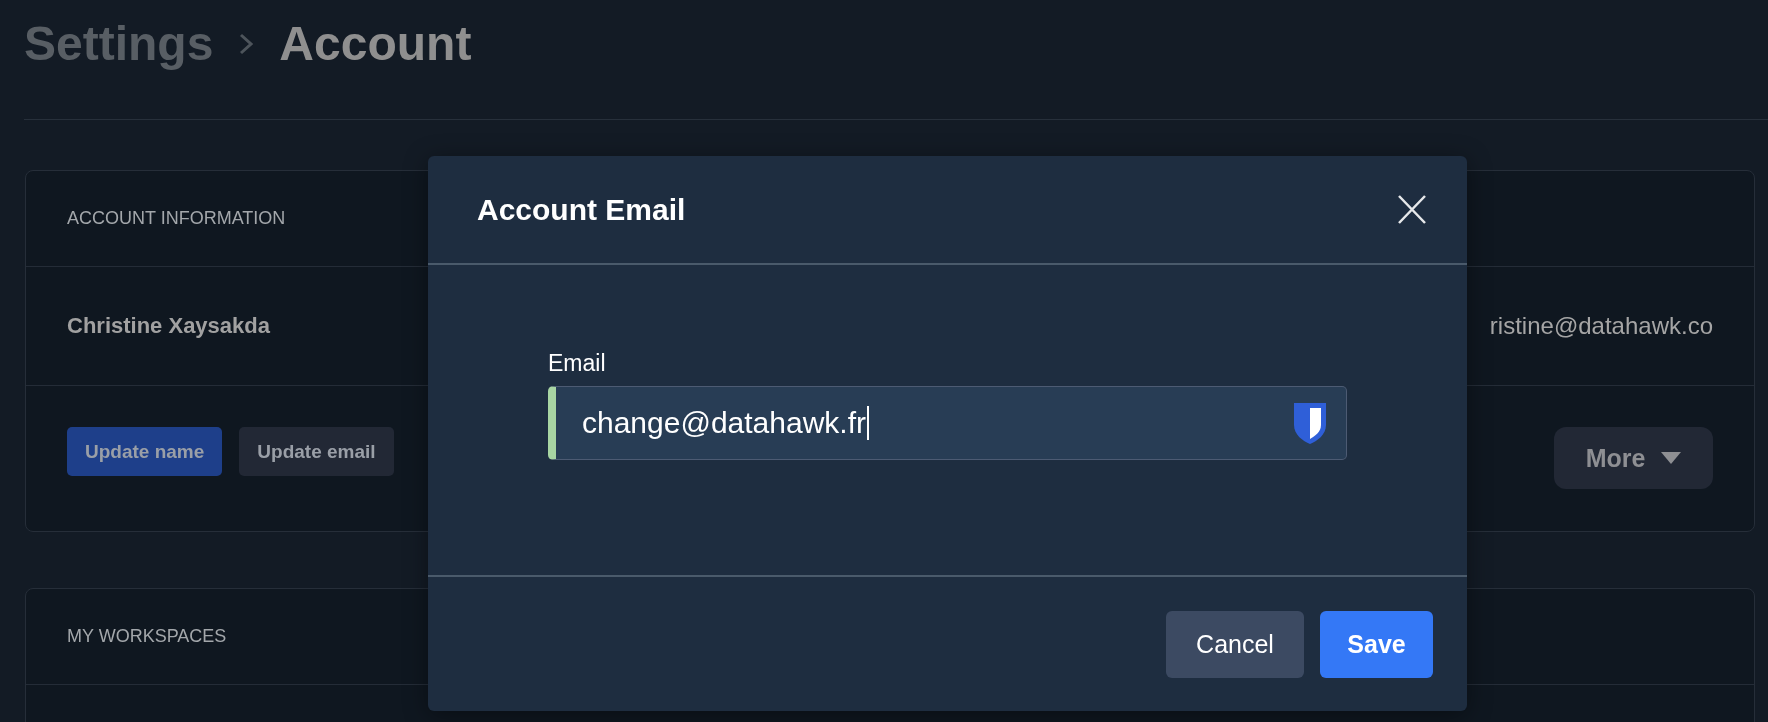  I want to click on close-icon, so click(1412, 209).